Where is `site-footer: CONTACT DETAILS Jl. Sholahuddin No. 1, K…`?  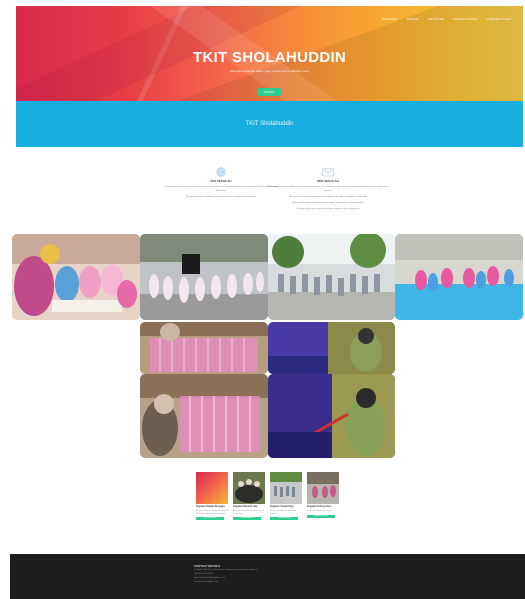
site-footer: CONTACT DETAILS Jl. Sholahuddin No. 1, K… is located at coordinates (267, 576).